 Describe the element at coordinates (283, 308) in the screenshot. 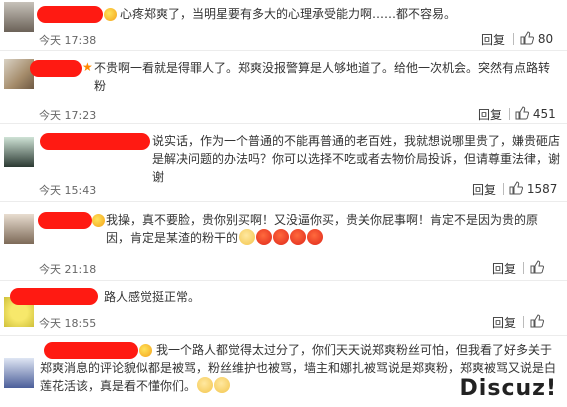

I see `comment-item: 路人感觉挺正常。 今天 18:55 回复` at that location.